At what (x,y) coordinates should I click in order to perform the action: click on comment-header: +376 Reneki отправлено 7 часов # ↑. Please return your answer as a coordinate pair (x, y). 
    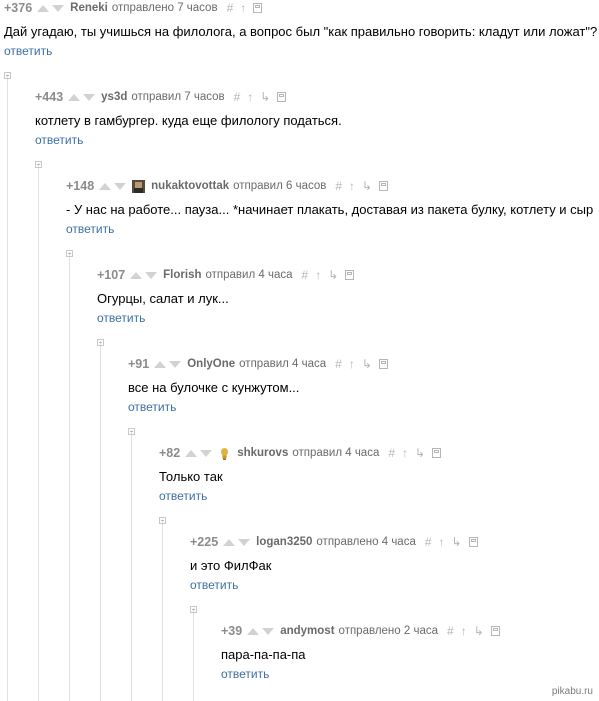
    Looking at the image, I should click on (133, 8).